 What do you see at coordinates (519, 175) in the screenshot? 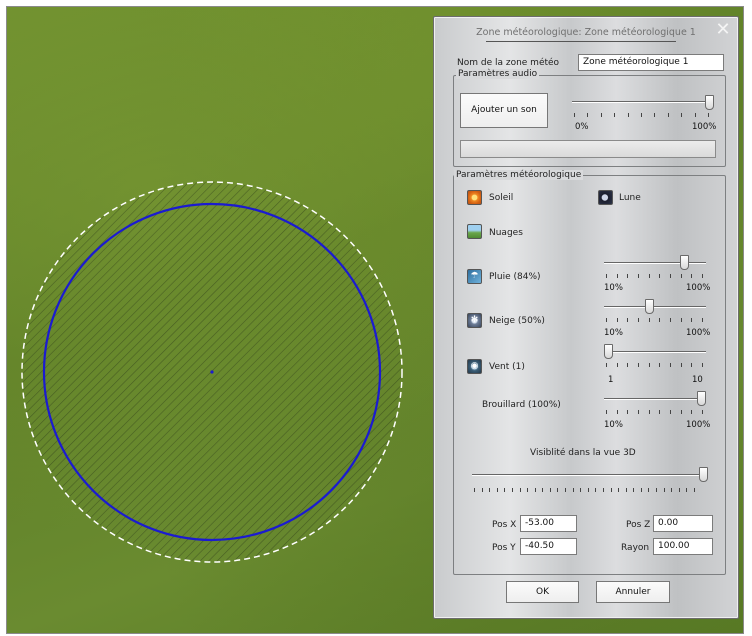
I see `weather-group-title: Paramètres météorologique` at bounding box center [519, 175].